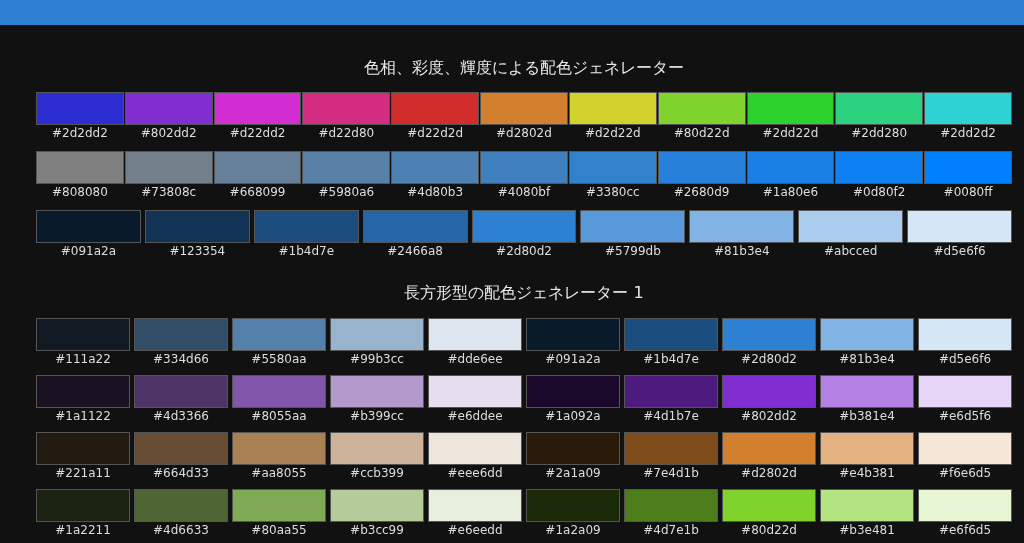 The height and width of the screenshot is (543, 1024). Describe the element at coordinates (181, 359) in the screenshot. I see `hex-label: #334d66` at that location.